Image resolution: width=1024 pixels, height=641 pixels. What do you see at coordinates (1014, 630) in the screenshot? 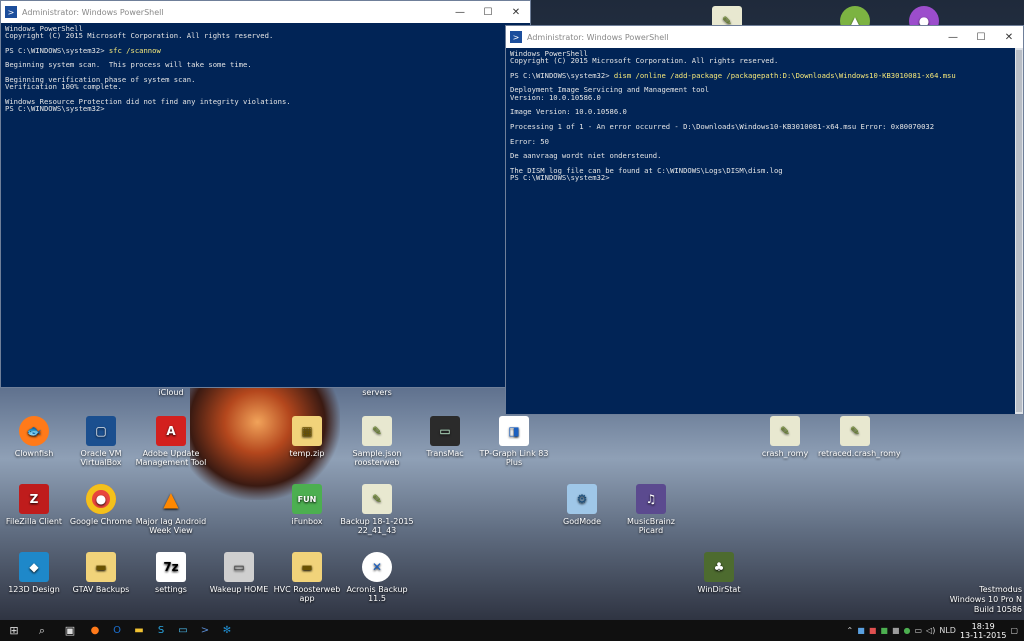
I see `action-center-icon: ▢` at bounding box center [1014, 630].